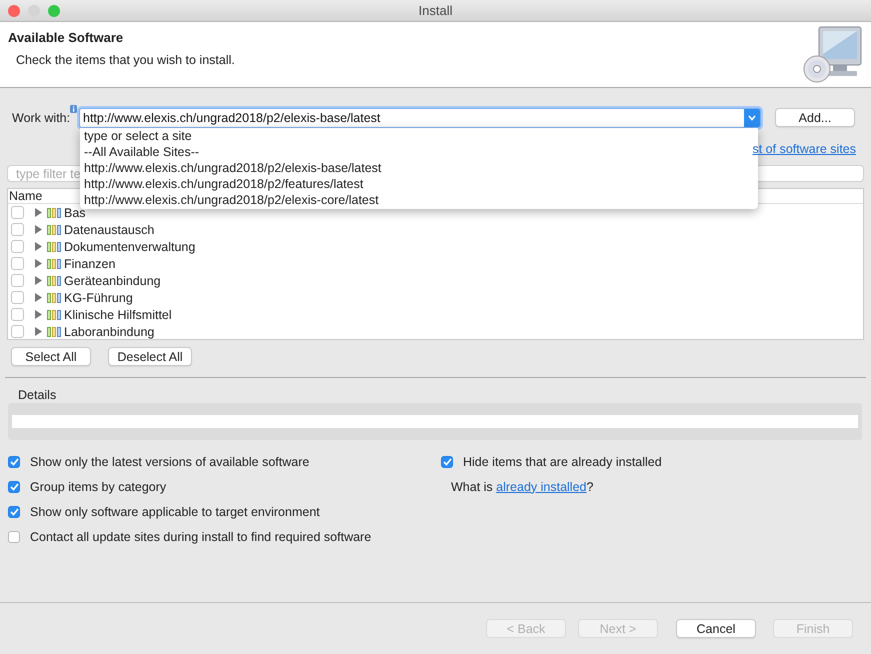 The width and height of the screenshot is (871, 654). Describe the element at coordinates (73, 109) in the screenshot. I see `info-icon` at that location.